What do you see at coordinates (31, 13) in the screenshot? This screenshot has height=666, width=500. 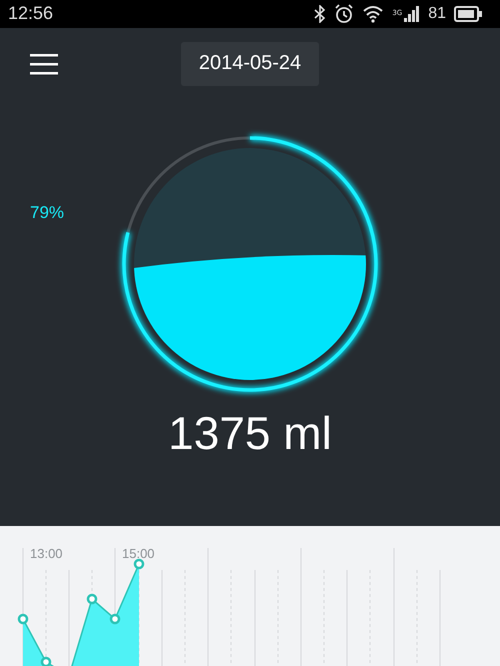 I see `status-time: 12:56` at bounding box center [31, 13].